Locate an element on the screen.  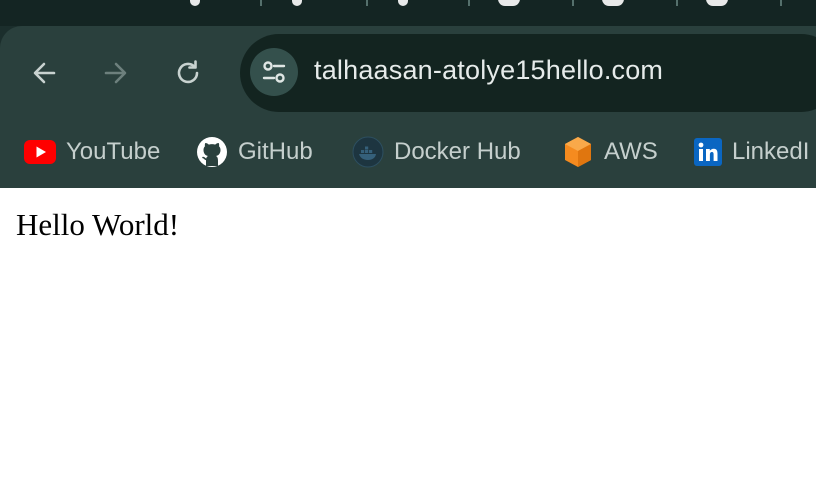
page-heading: Hello World! is located at coordinates (98, 224).